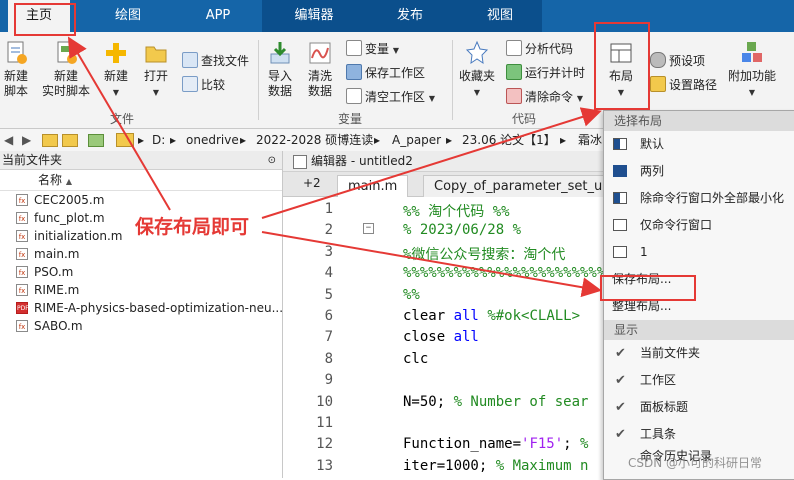 This screenshot has height=480, width=794. Describe the element at coordinates (539, 48) in the screenshot. I see `analyze-code-button: 分析代码` at that location.